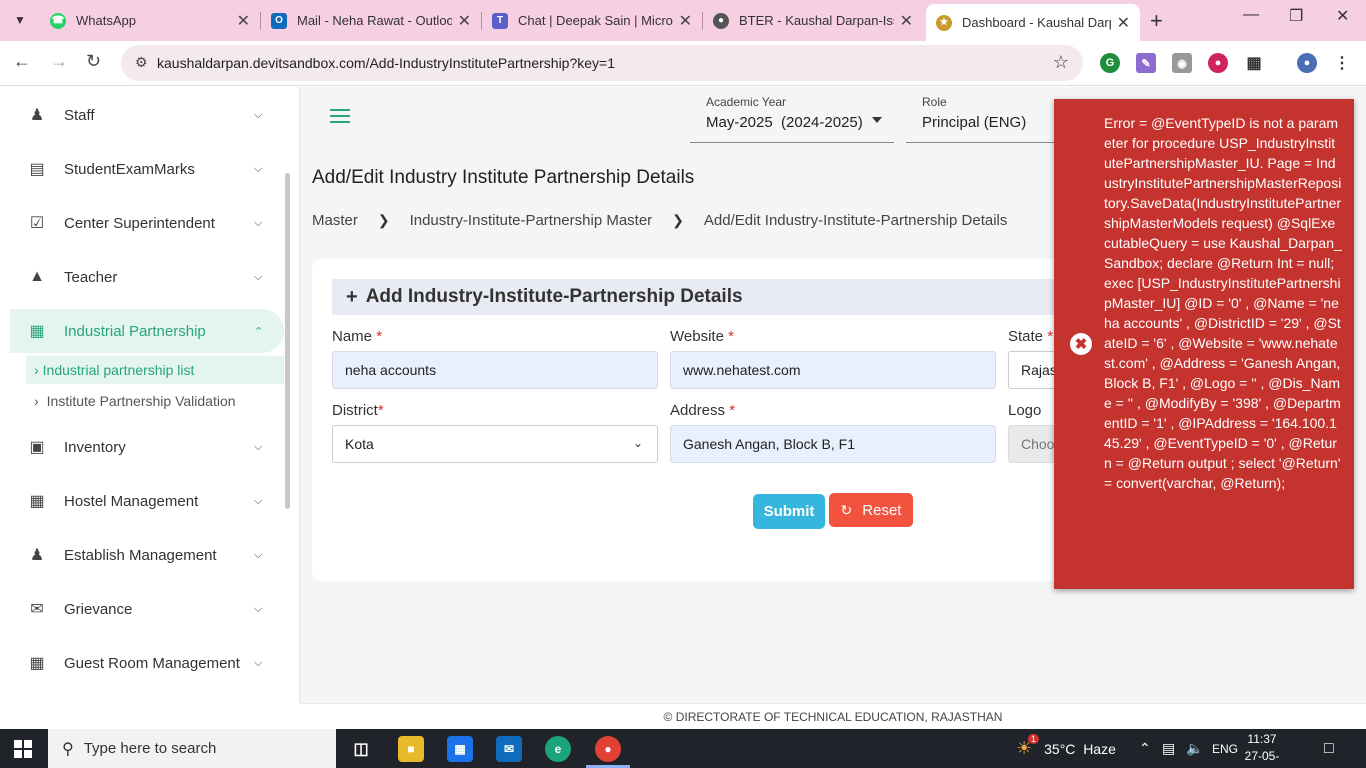 This screenshot has width=1366, height=768. Describe the element at coordinates (37, 609) in the screenshot. I see `grievance-icon: ✉` at that location.